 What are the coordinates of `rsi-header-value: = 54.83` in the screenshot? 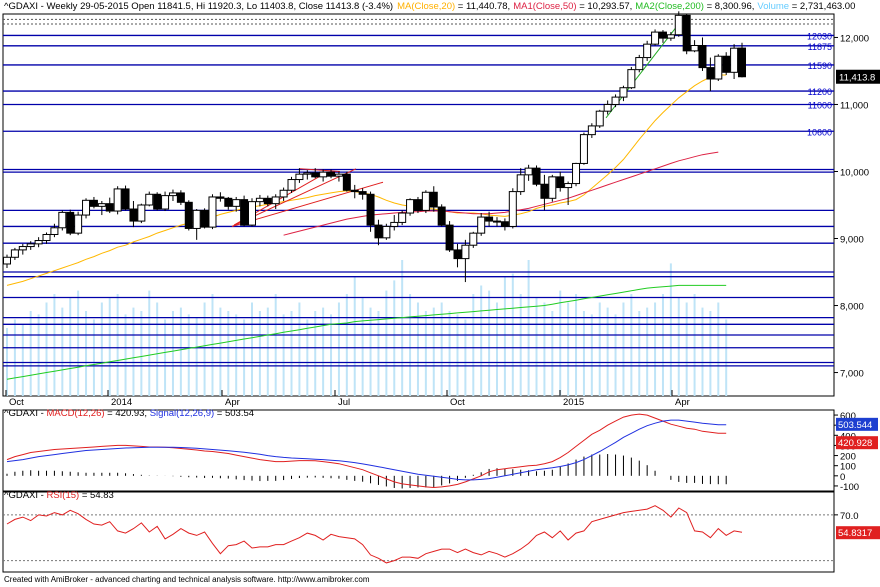 It's located at (96, 495).